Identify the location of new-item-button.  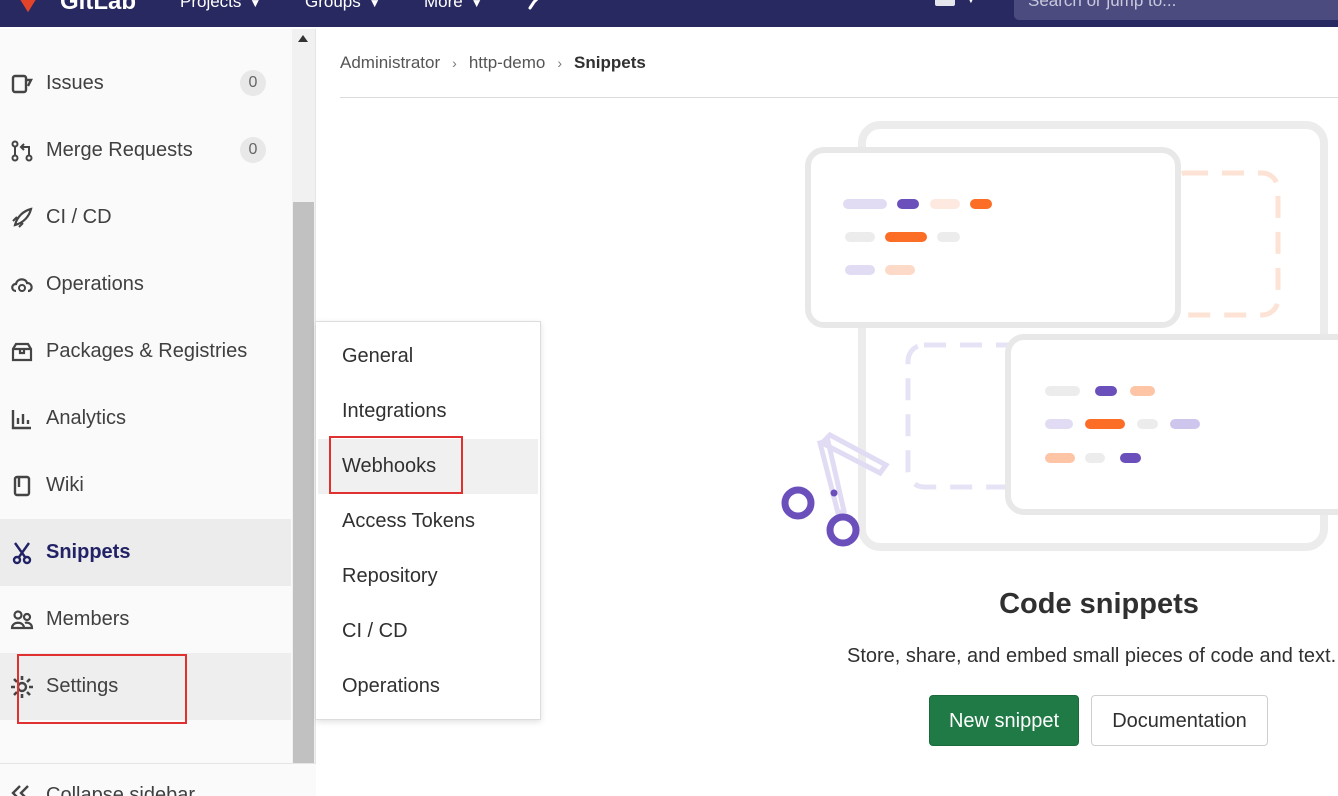
(945, 3).